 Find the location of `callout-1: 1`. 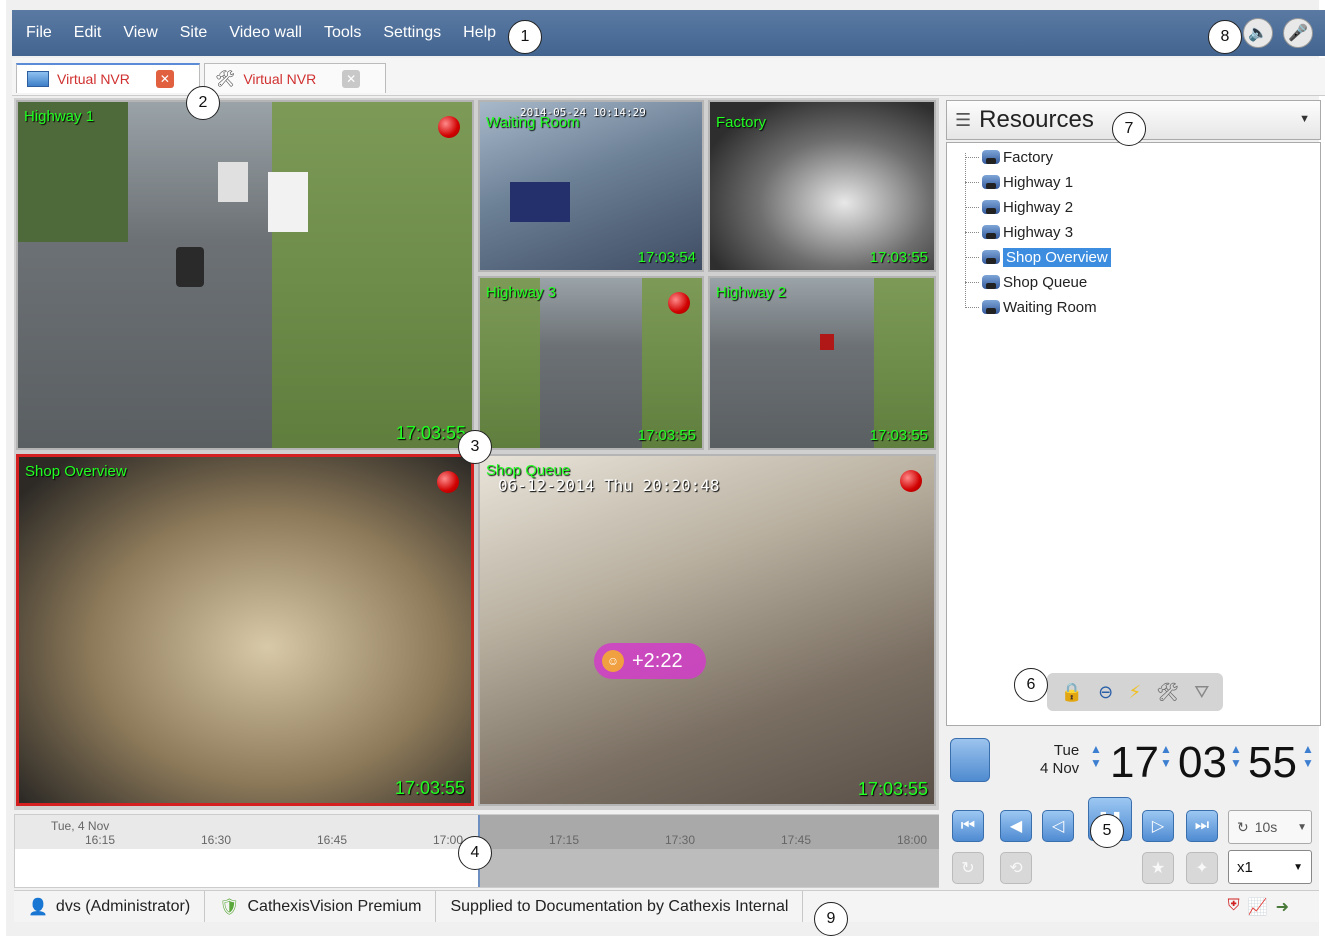

callout-1: 1 is located at coordinates (525, 37).